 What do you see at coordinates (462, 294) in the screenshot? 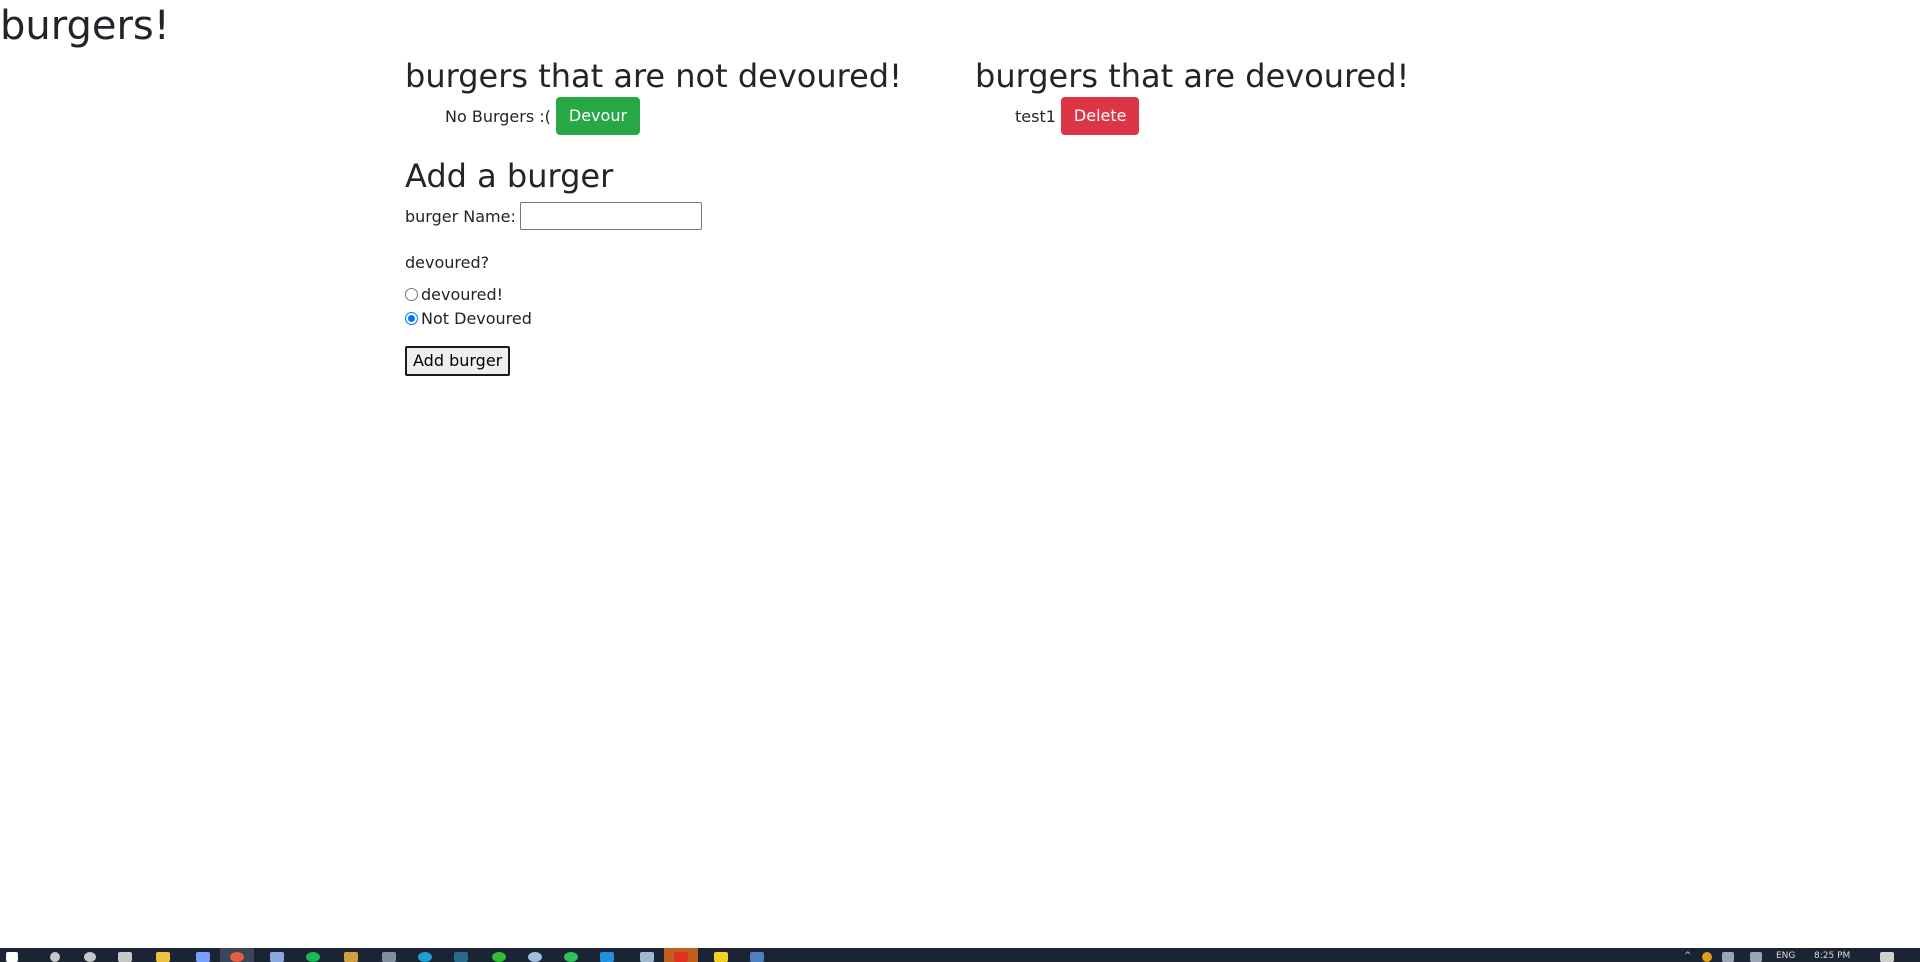
I see `radio-label: devoured!` at bounding box center [462, 294].